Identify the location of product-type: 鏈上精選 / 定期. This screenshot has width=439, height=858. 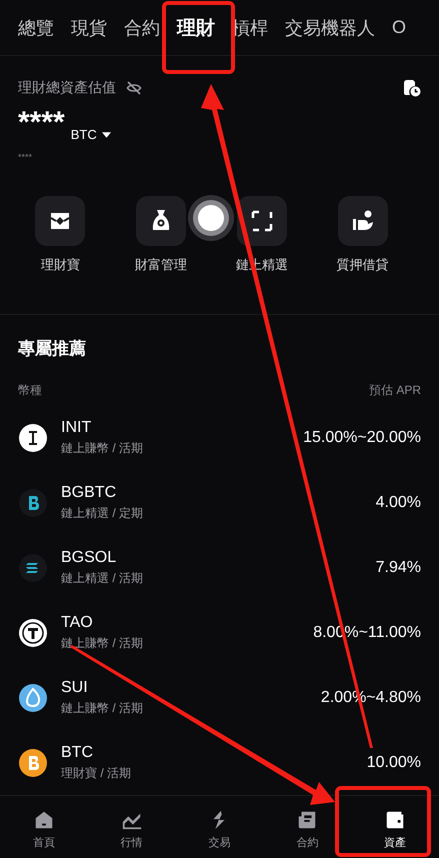
(102, 513).